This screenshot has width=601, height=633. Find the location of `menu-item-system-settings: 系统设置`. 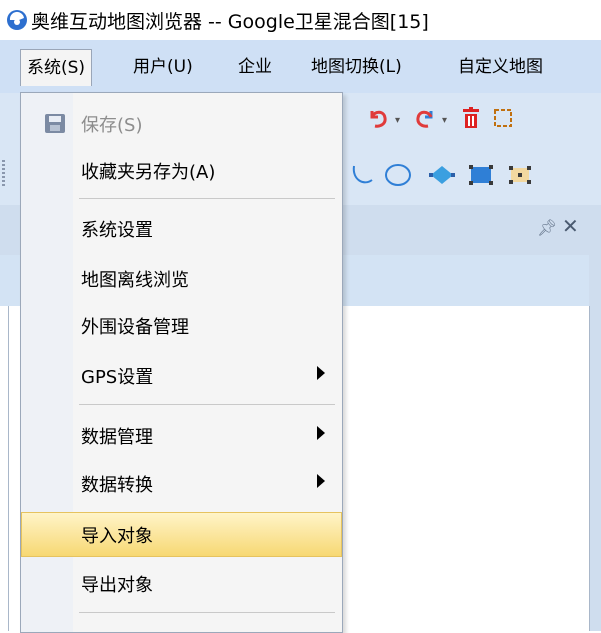

menu-item-system-settings: 系统设置 is located at coordinates (181, 228).